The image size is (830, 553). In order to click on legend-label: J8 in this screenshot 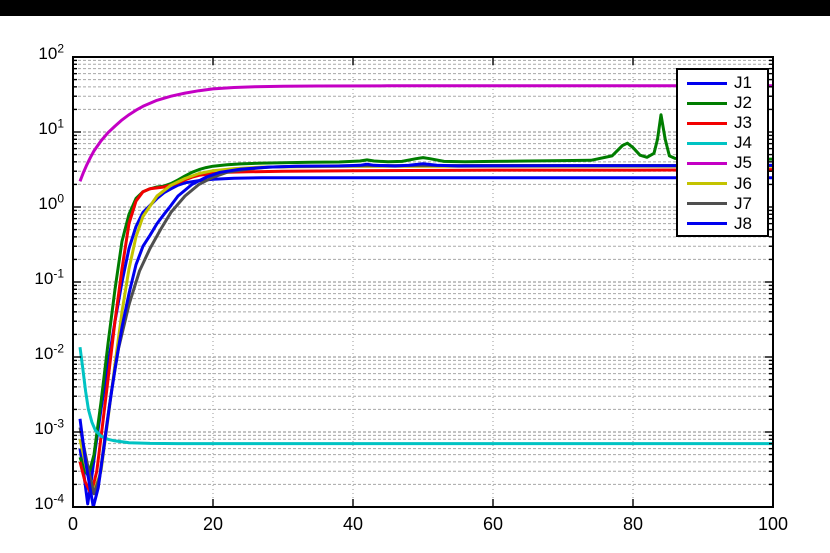, I will do `click(743, 223)`.